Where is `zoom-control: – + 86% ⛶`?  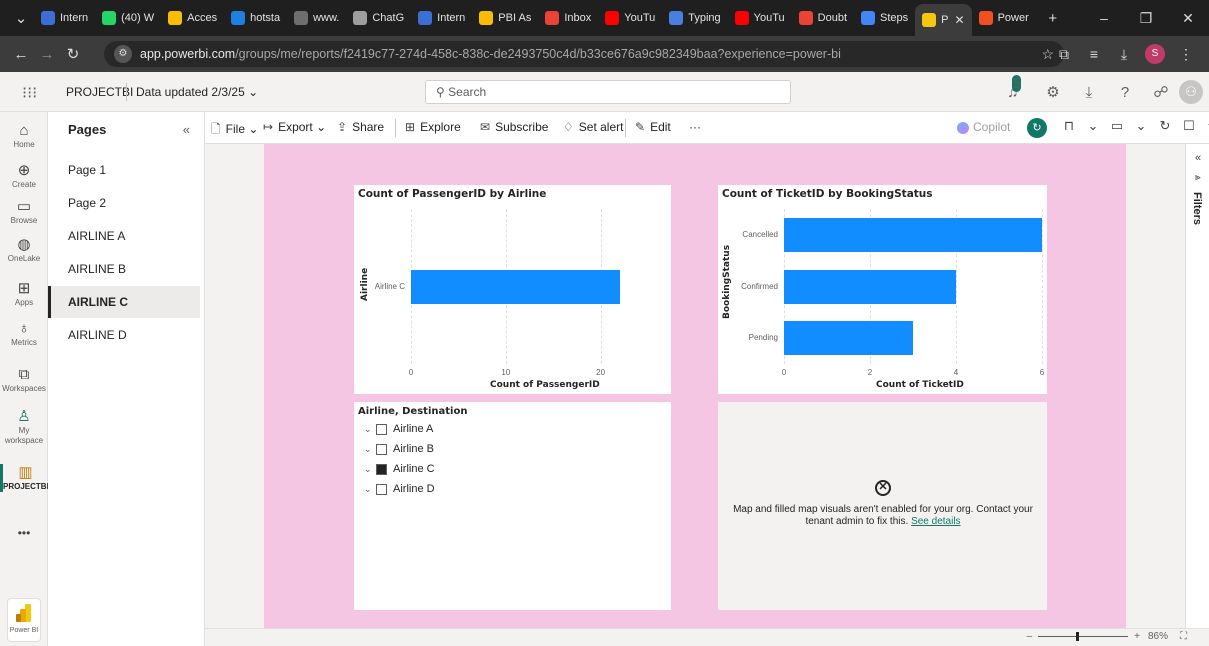 zoom-control: – + 86% ⛶ is located at coordinates (1107, 636).